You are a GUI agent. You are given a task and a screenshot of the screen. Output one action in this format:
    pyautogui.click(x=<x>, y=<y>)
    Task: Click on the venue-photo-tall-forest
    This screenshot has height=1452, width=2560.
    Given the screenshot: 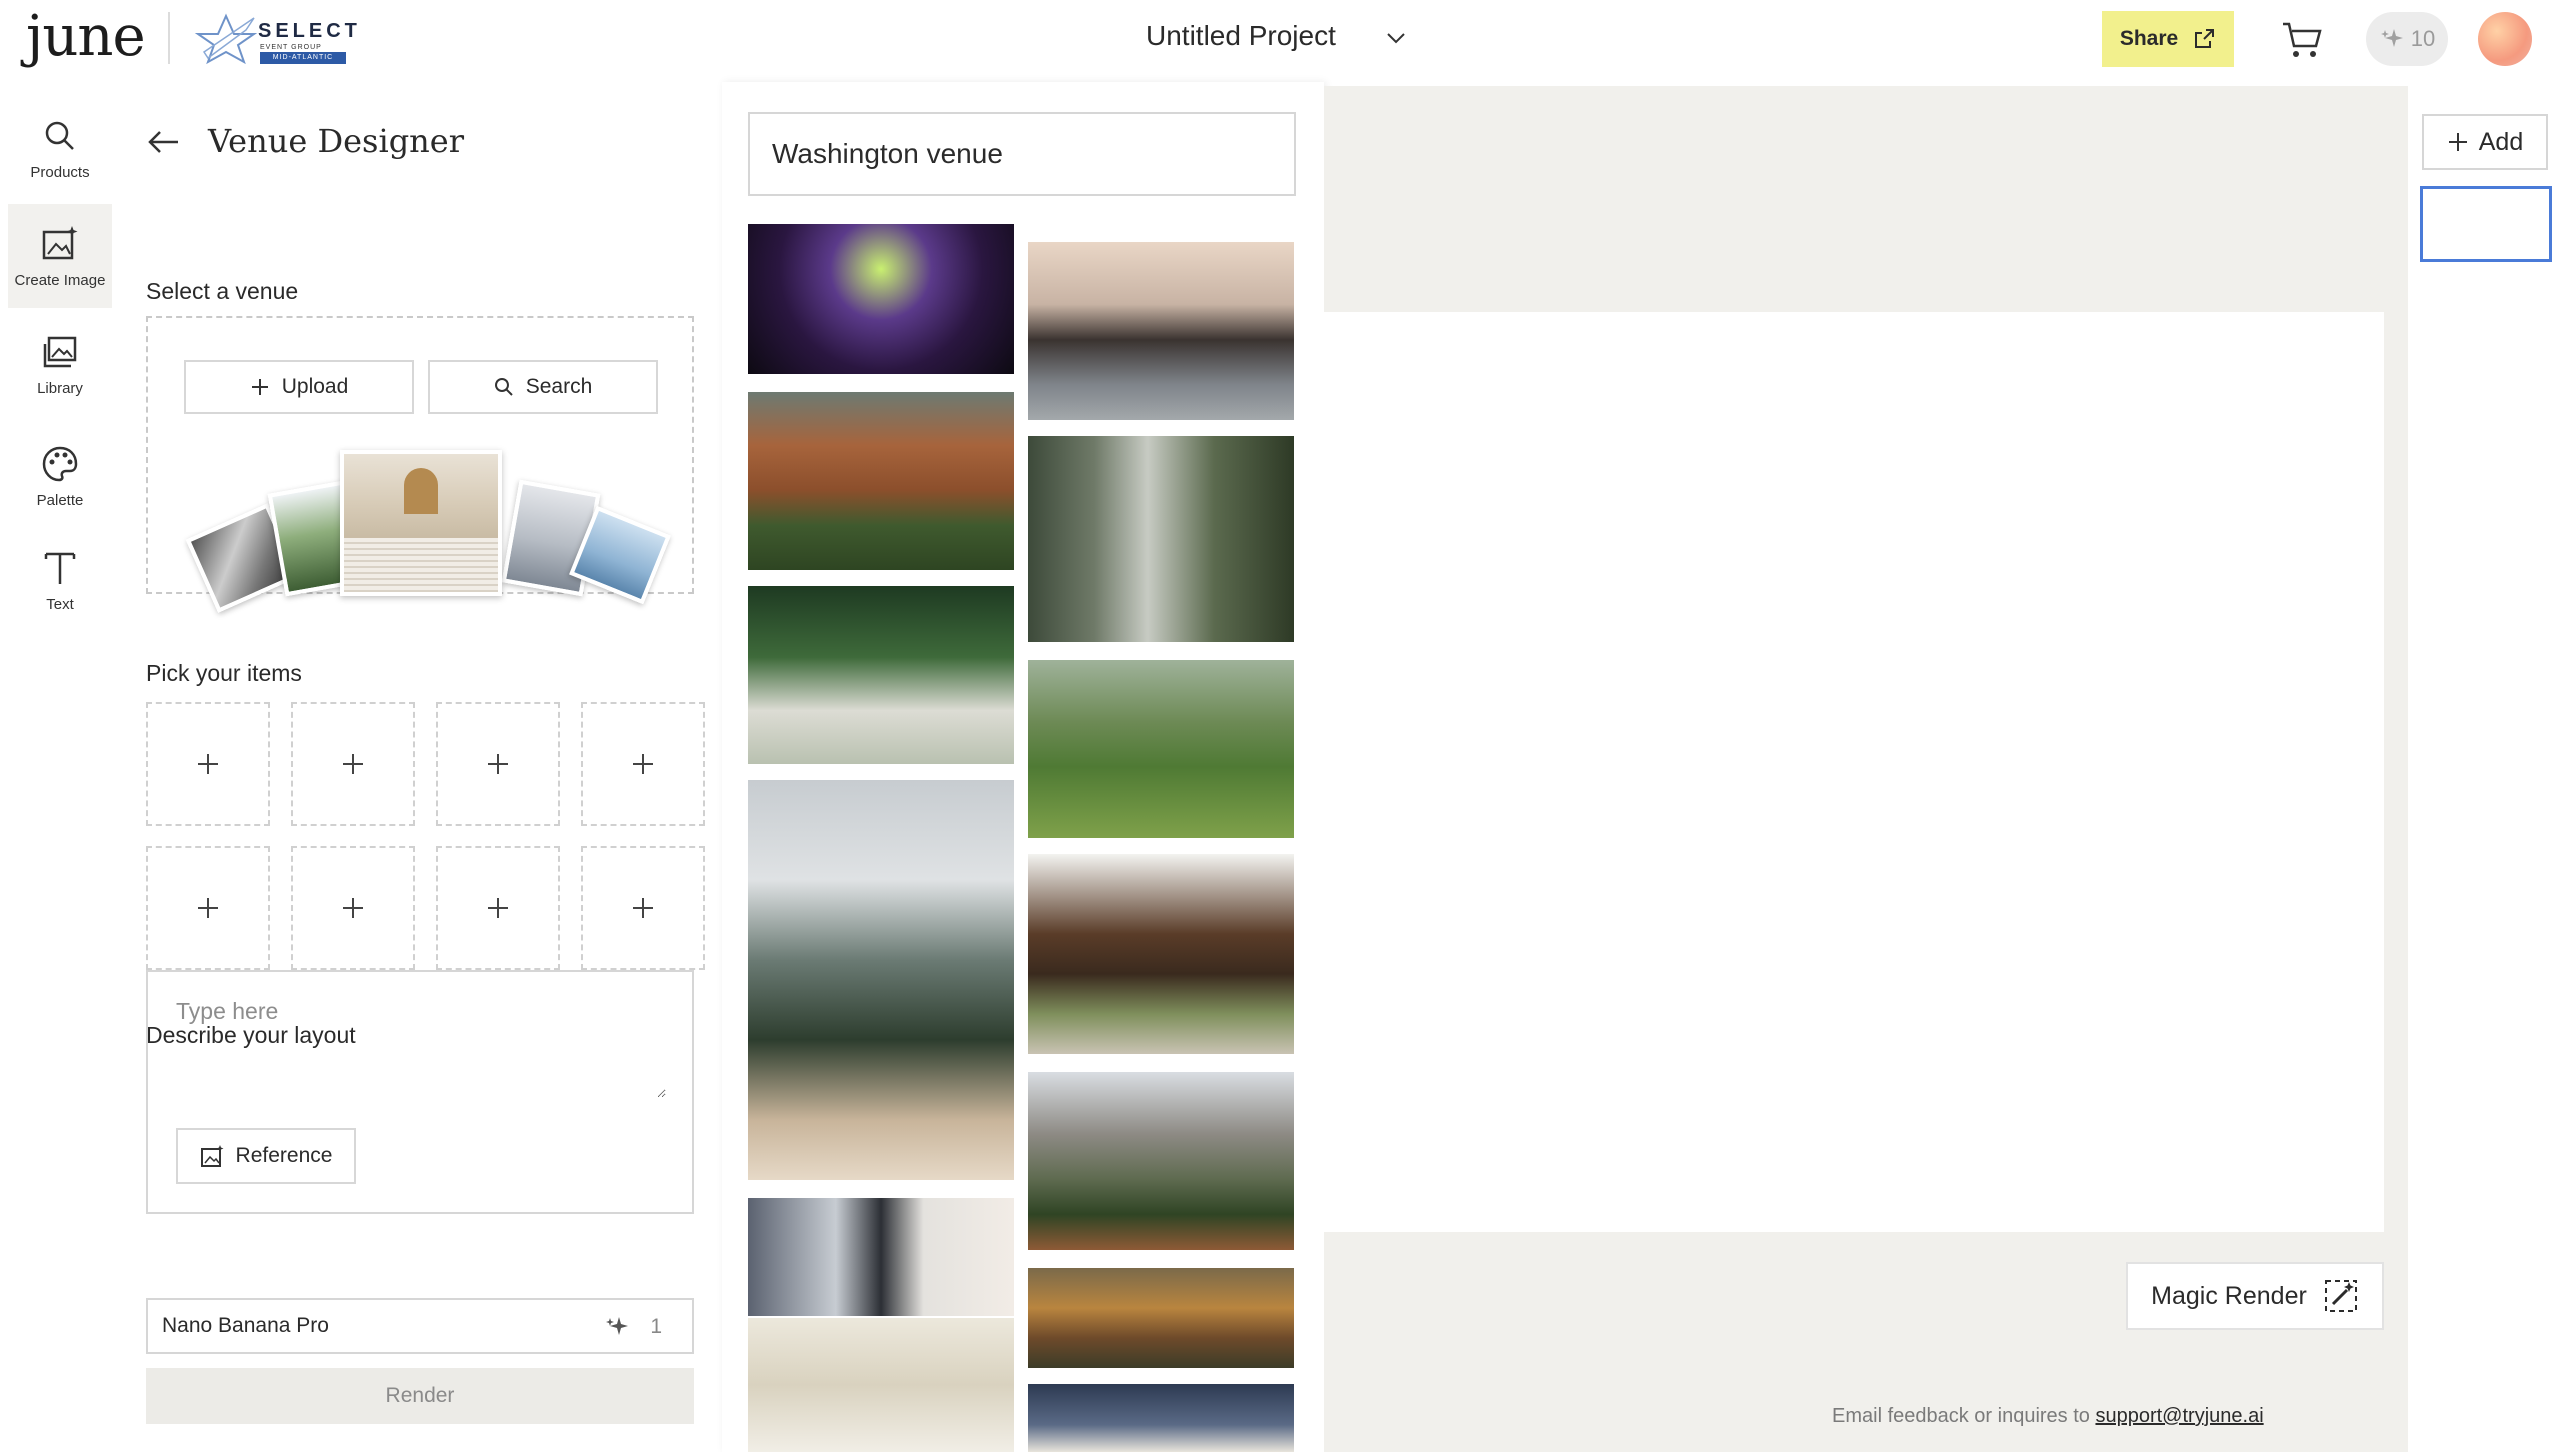 What is the action you would take?
    pyautogui.click(x=1161, y=539)
    